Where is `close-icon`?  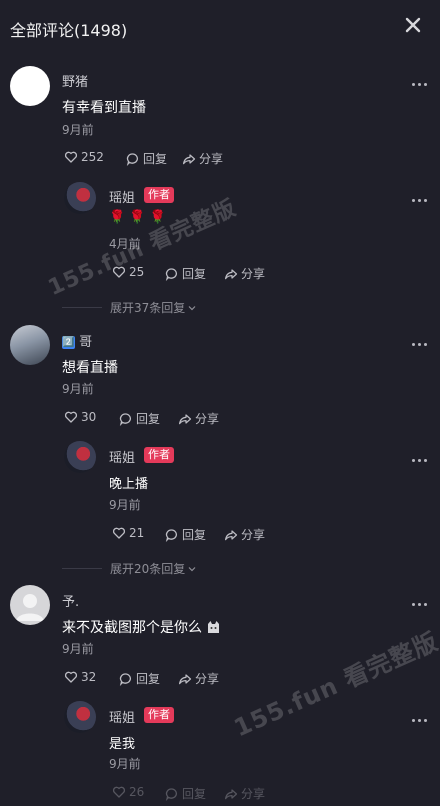
close-icon is located at coordinates (413, 25).